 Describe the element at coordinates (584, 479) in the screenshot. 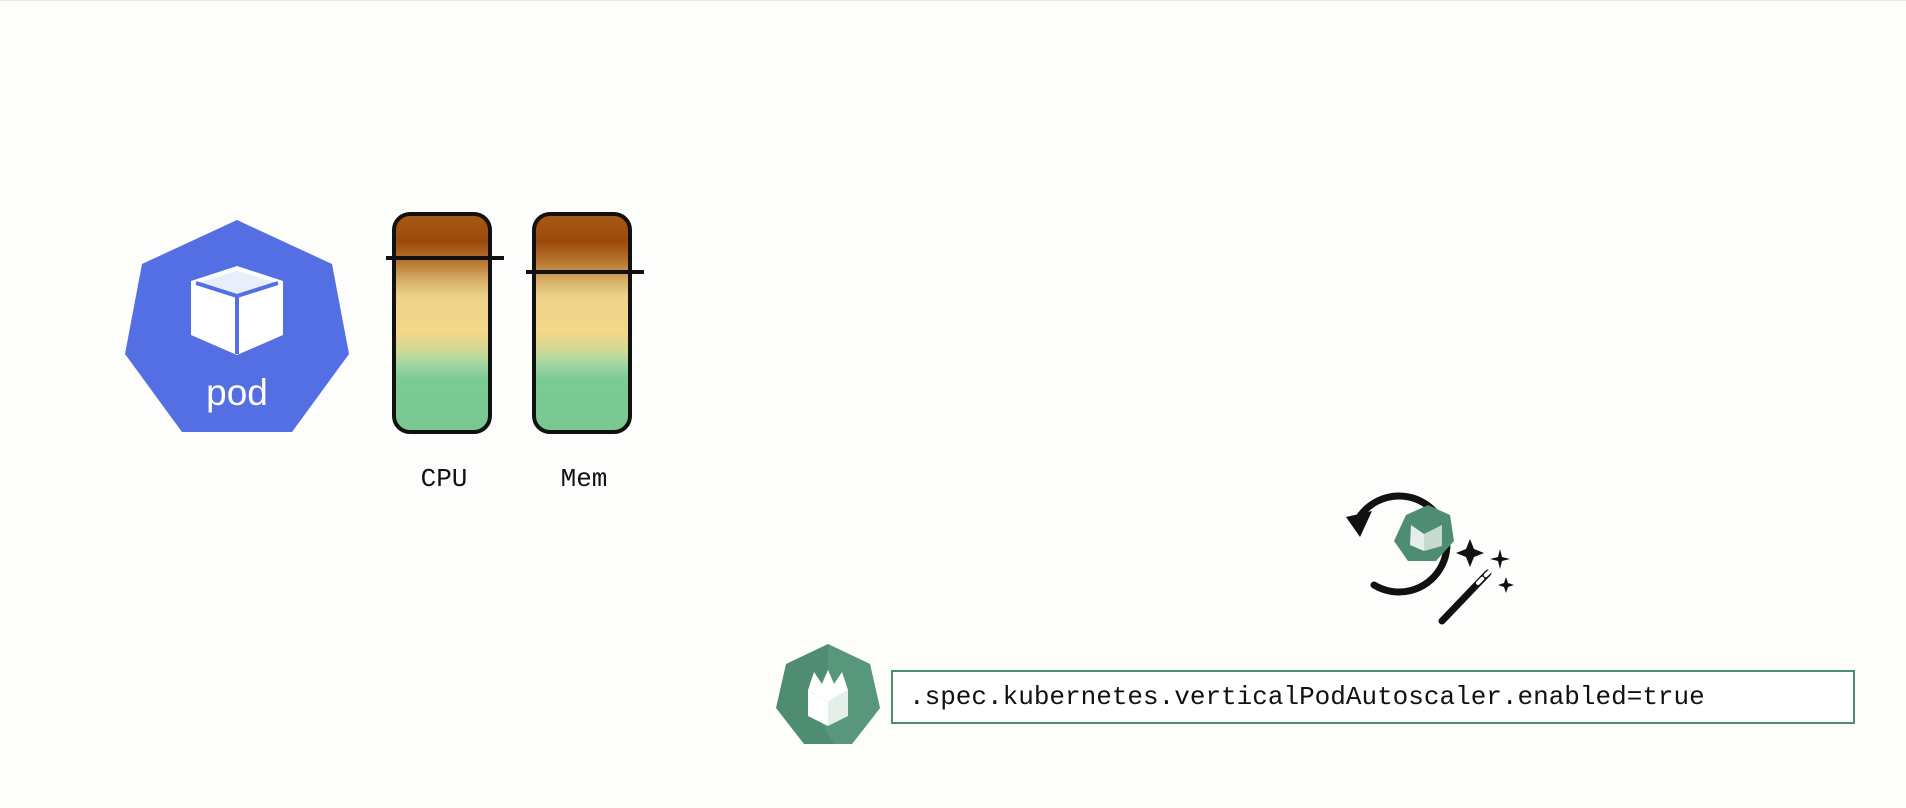

I see `memory-label: Mem` at that location.